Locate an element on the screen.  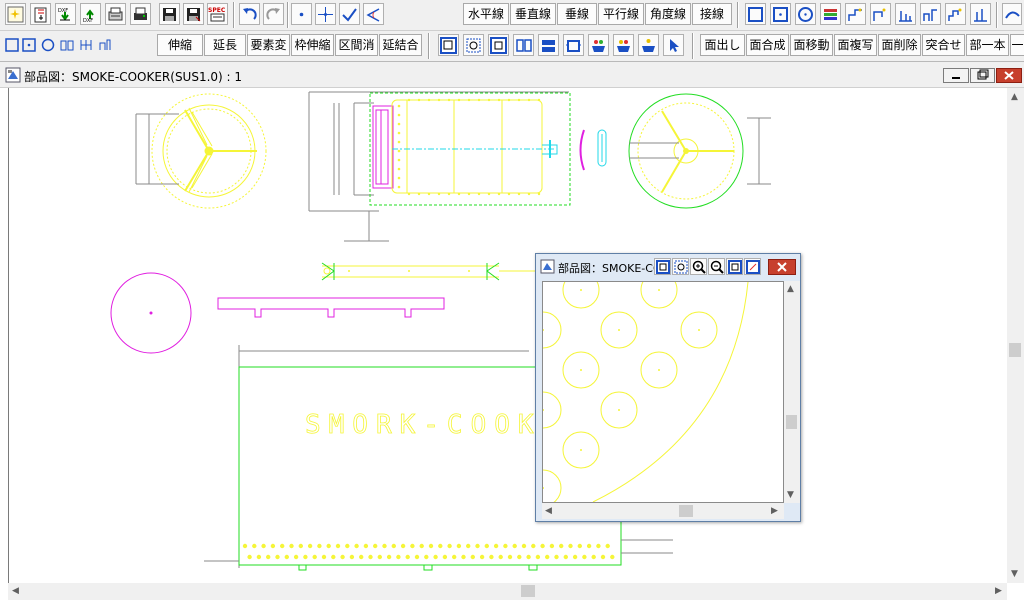
tangent-line-button: 接線 is located at coordinates (712, 14).